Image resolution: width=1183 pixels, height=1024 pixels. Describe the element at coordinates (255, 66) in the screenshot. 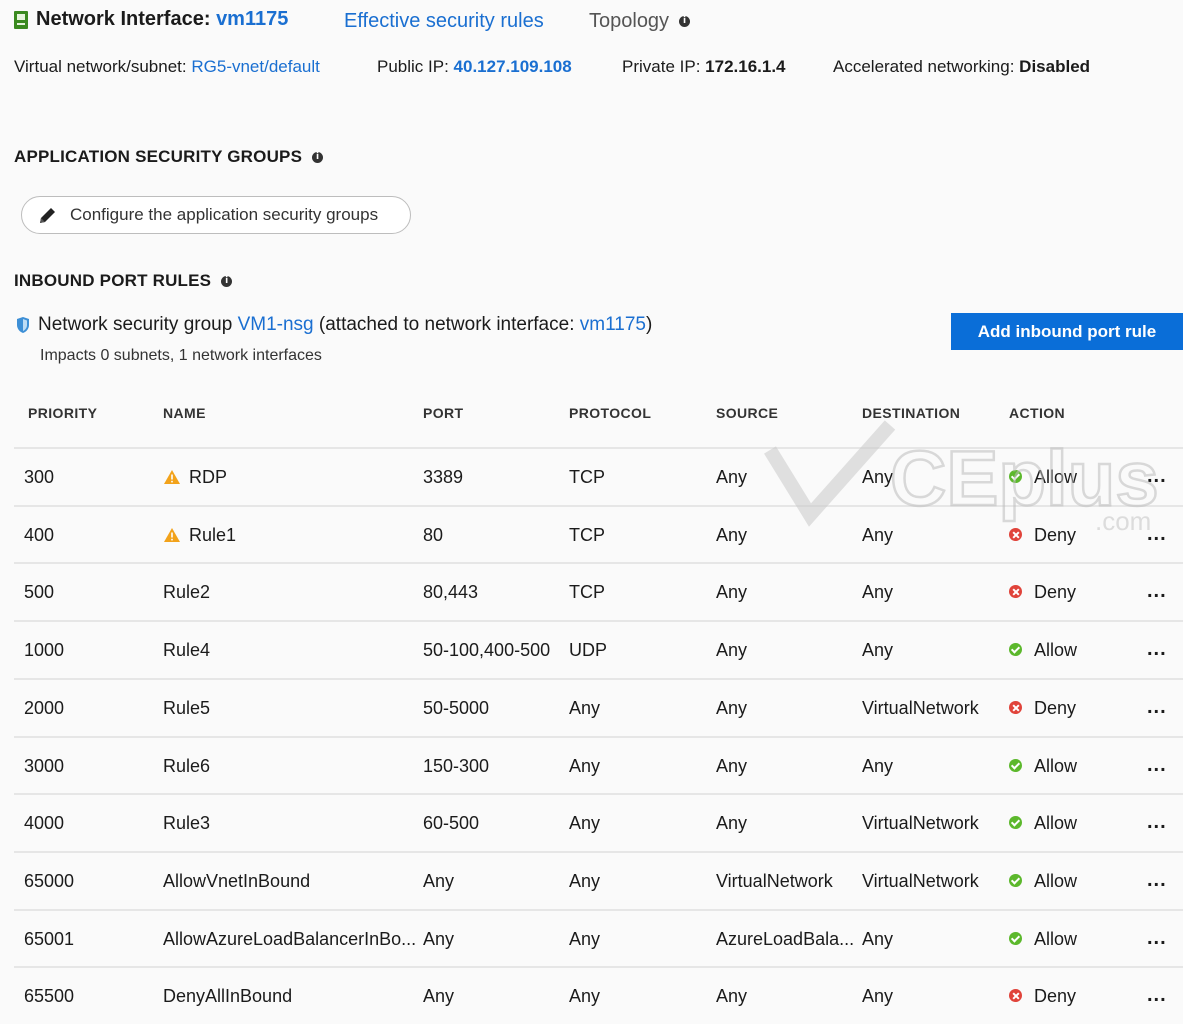

I see `vnet-link: RG5-vnet/default` at that location.